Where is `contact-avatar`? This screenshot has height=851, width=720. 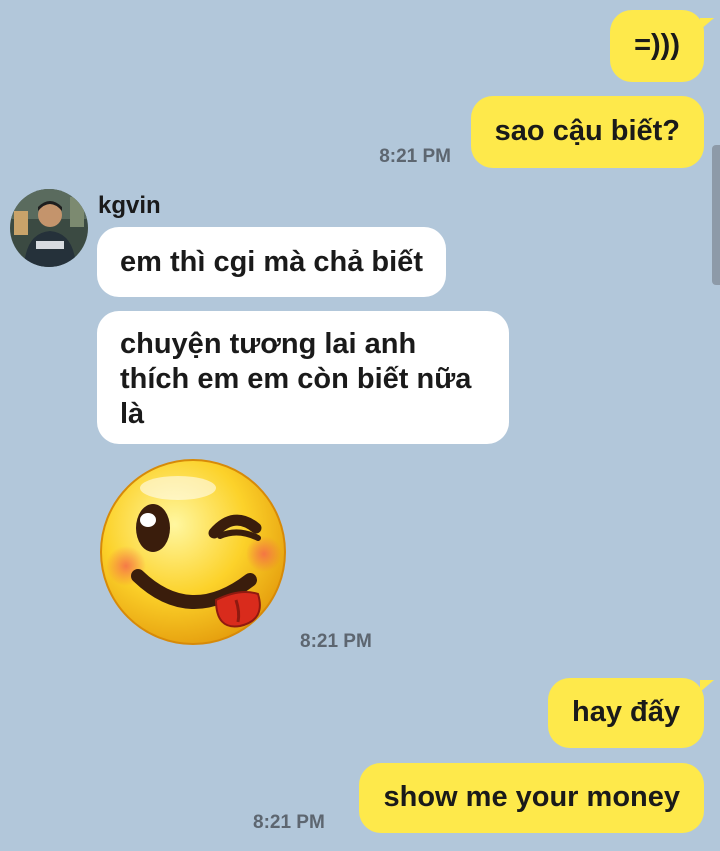 contact-avatar is located at coordinates (49, 228).